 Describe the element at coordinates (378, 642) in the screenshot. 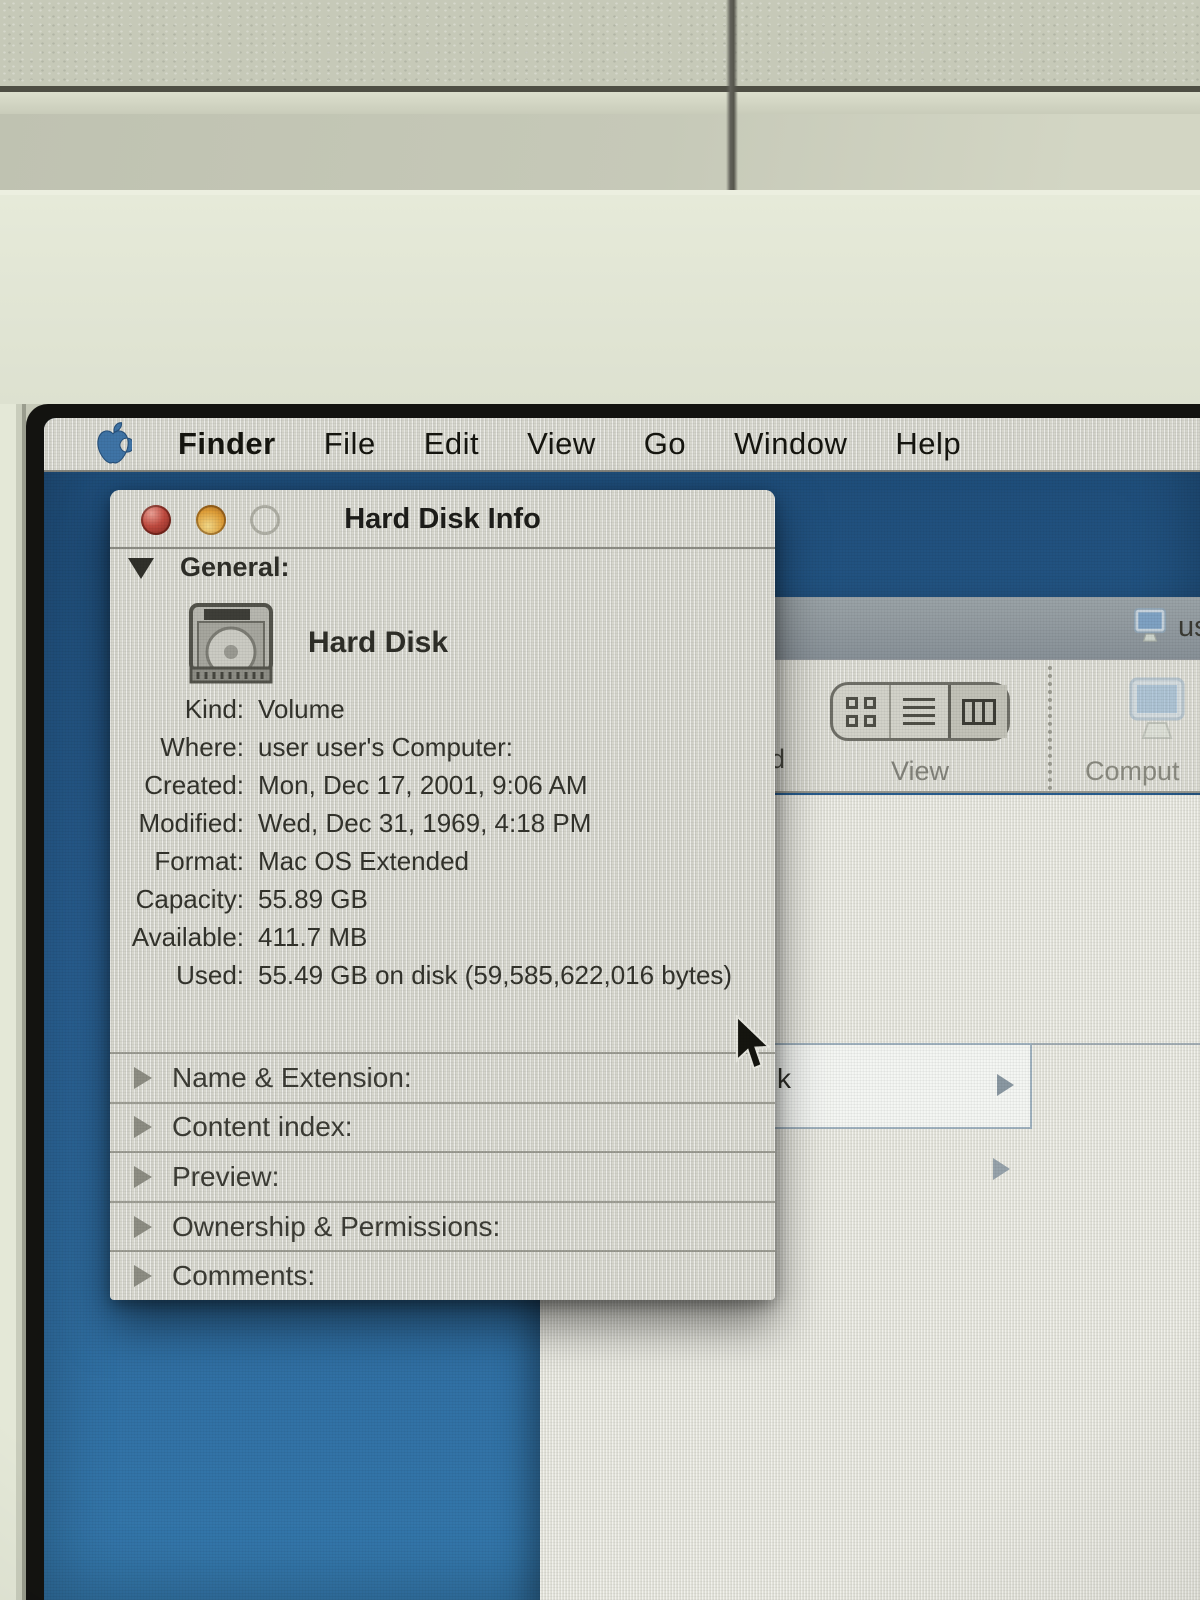

I see `volume-name: Hard Disk` at that location.